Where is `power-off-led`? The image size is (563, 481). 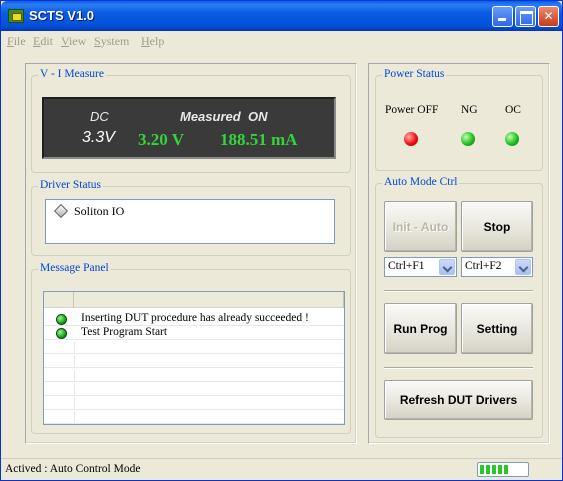 power-off-led is located at coordinates (411, 139).